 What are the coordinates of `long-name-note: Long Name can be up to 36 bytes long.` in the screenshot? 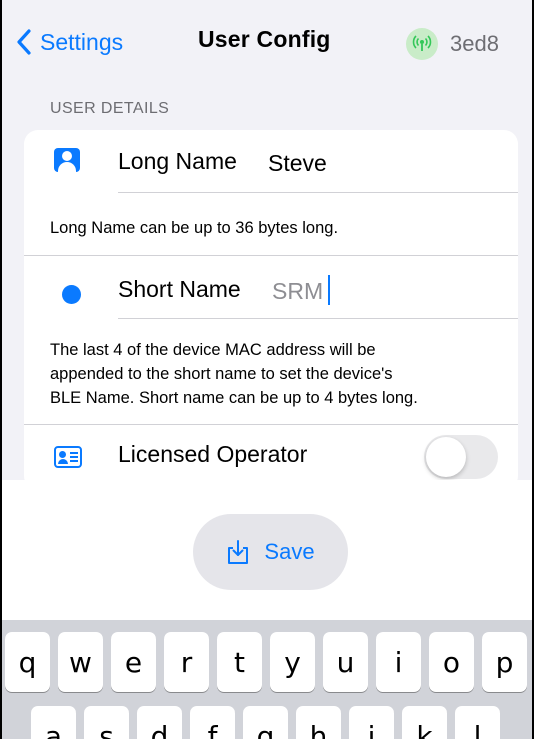 It's located at (194, 228).